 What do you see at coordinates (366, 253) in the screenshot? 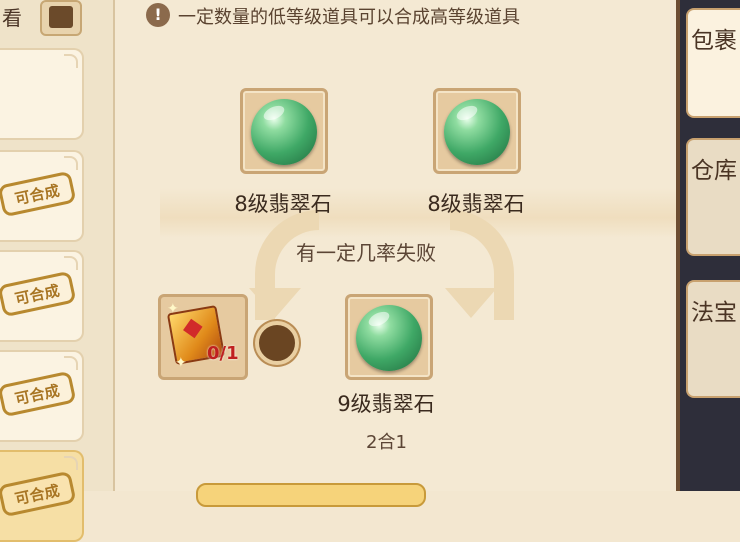
I see `fail-chance-text: 有一定几率失败` at bounding box center [366, 253].